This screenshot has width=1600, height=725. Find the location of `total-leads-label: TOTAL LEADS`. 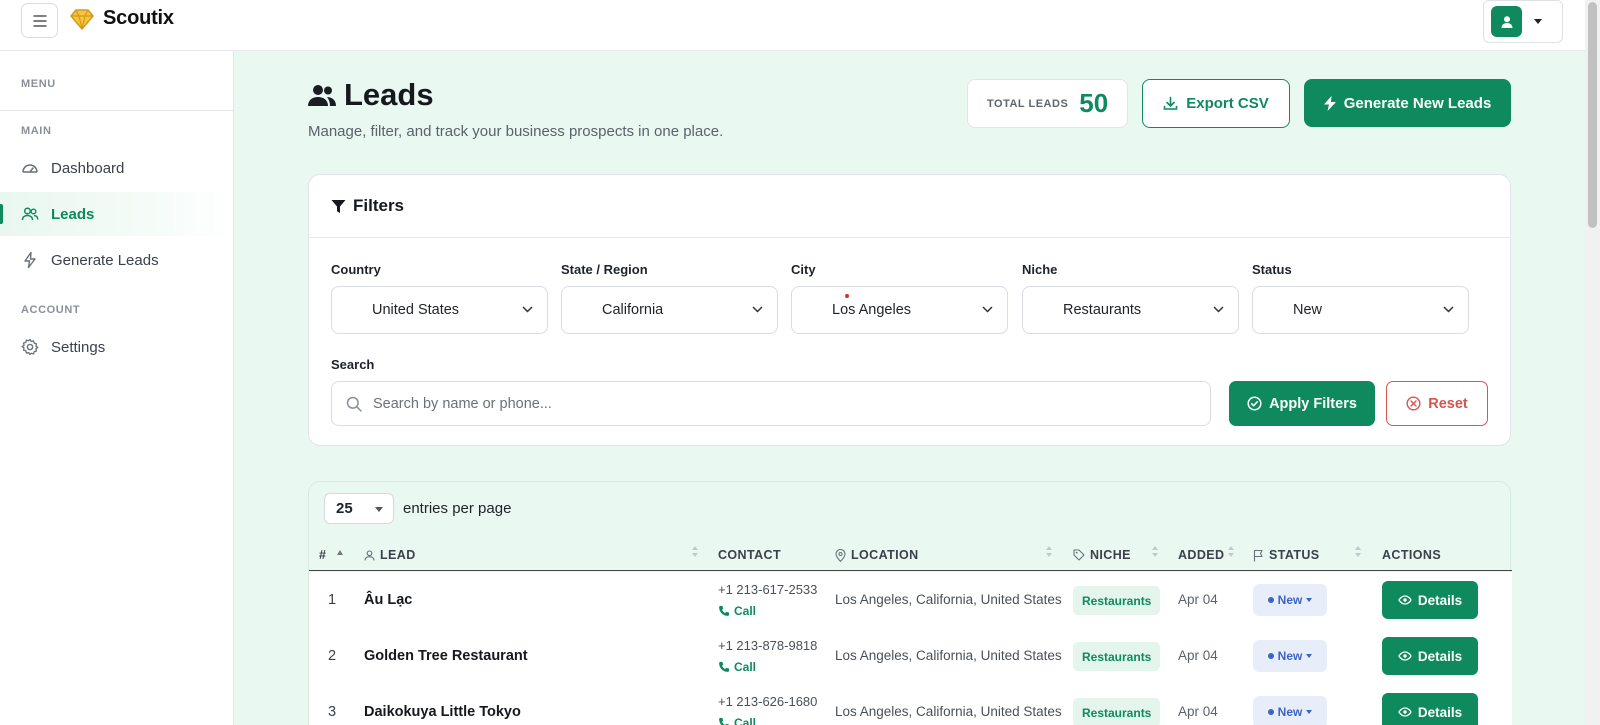

total-leads-label: TOTAL LEADS is located at coordinates (1028, 103).